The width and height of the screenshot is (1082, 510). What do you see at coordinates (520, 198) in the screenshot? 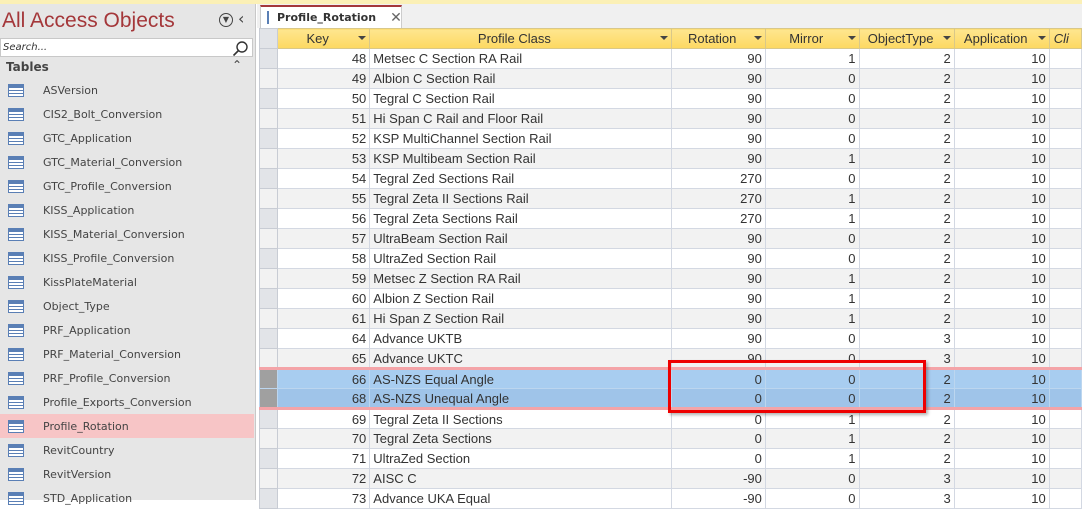
I see `cell-profile-class: Tegral Zeta II Sections Rail` at bounding box center [520, 198].